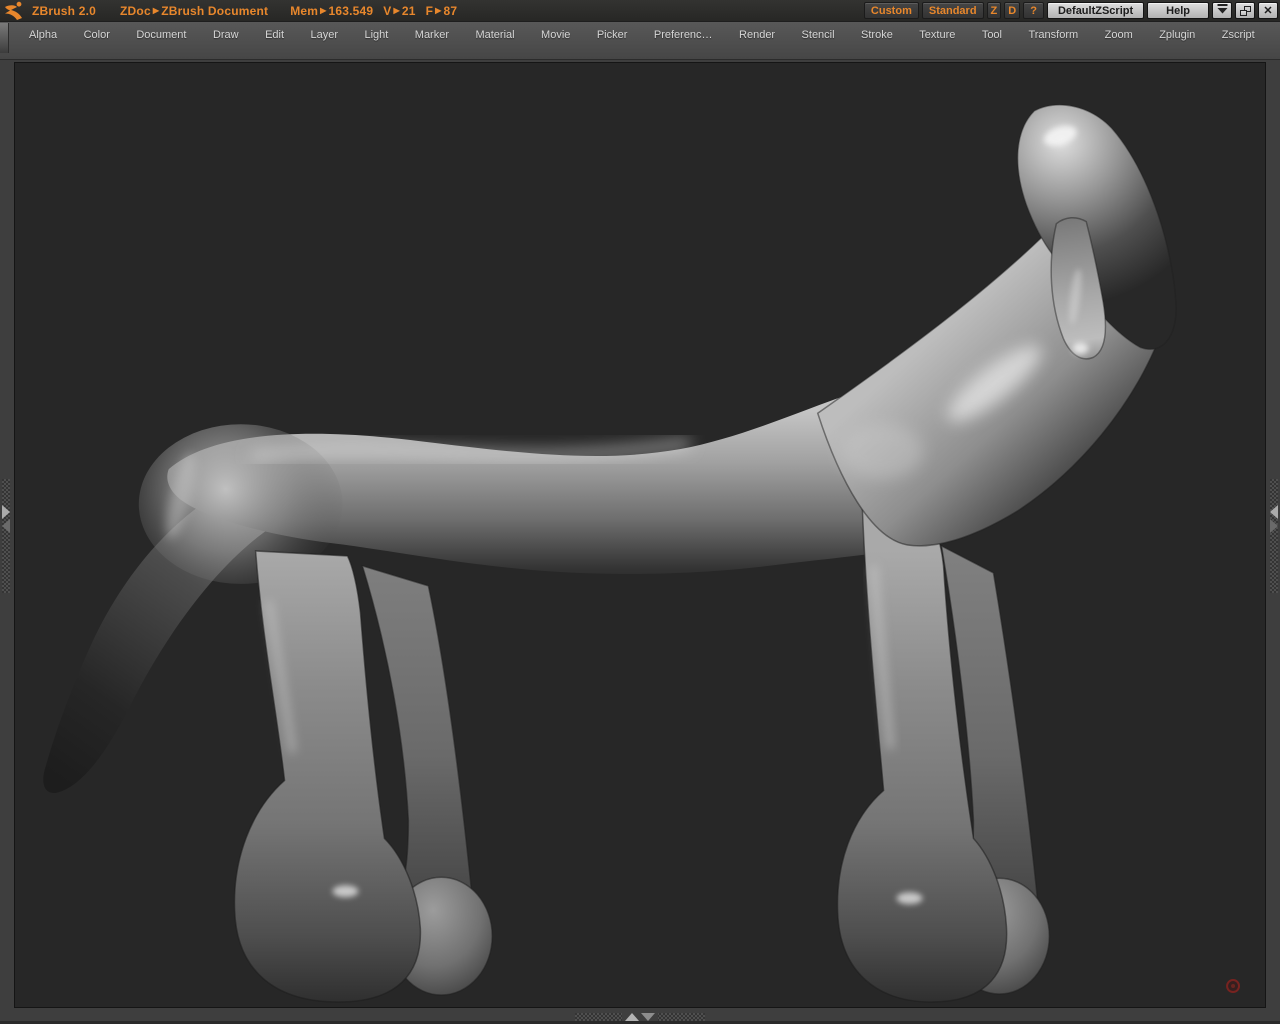  What do you see at coordinates (1033, 10) in the screenshot?
I see `quick-help-button: ?` at bounding box center [1033, 10].